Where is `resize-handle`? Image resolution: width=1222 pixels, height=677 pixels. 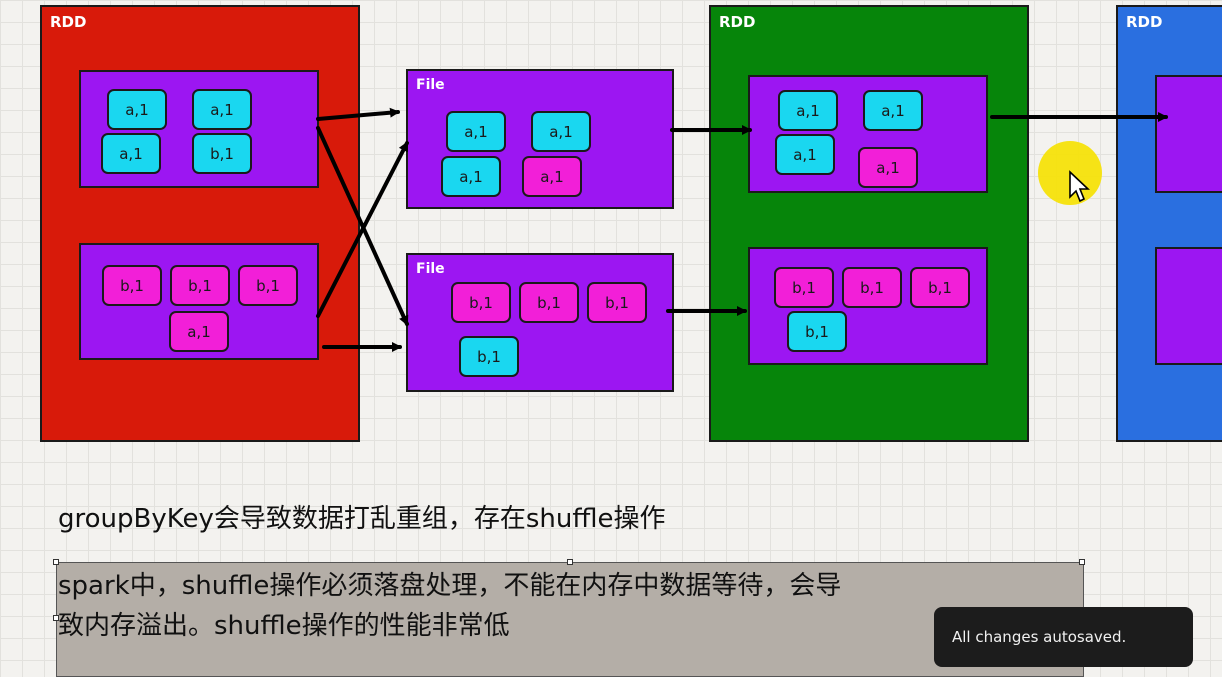 resize-handle is located at coordinates (1082, 562).